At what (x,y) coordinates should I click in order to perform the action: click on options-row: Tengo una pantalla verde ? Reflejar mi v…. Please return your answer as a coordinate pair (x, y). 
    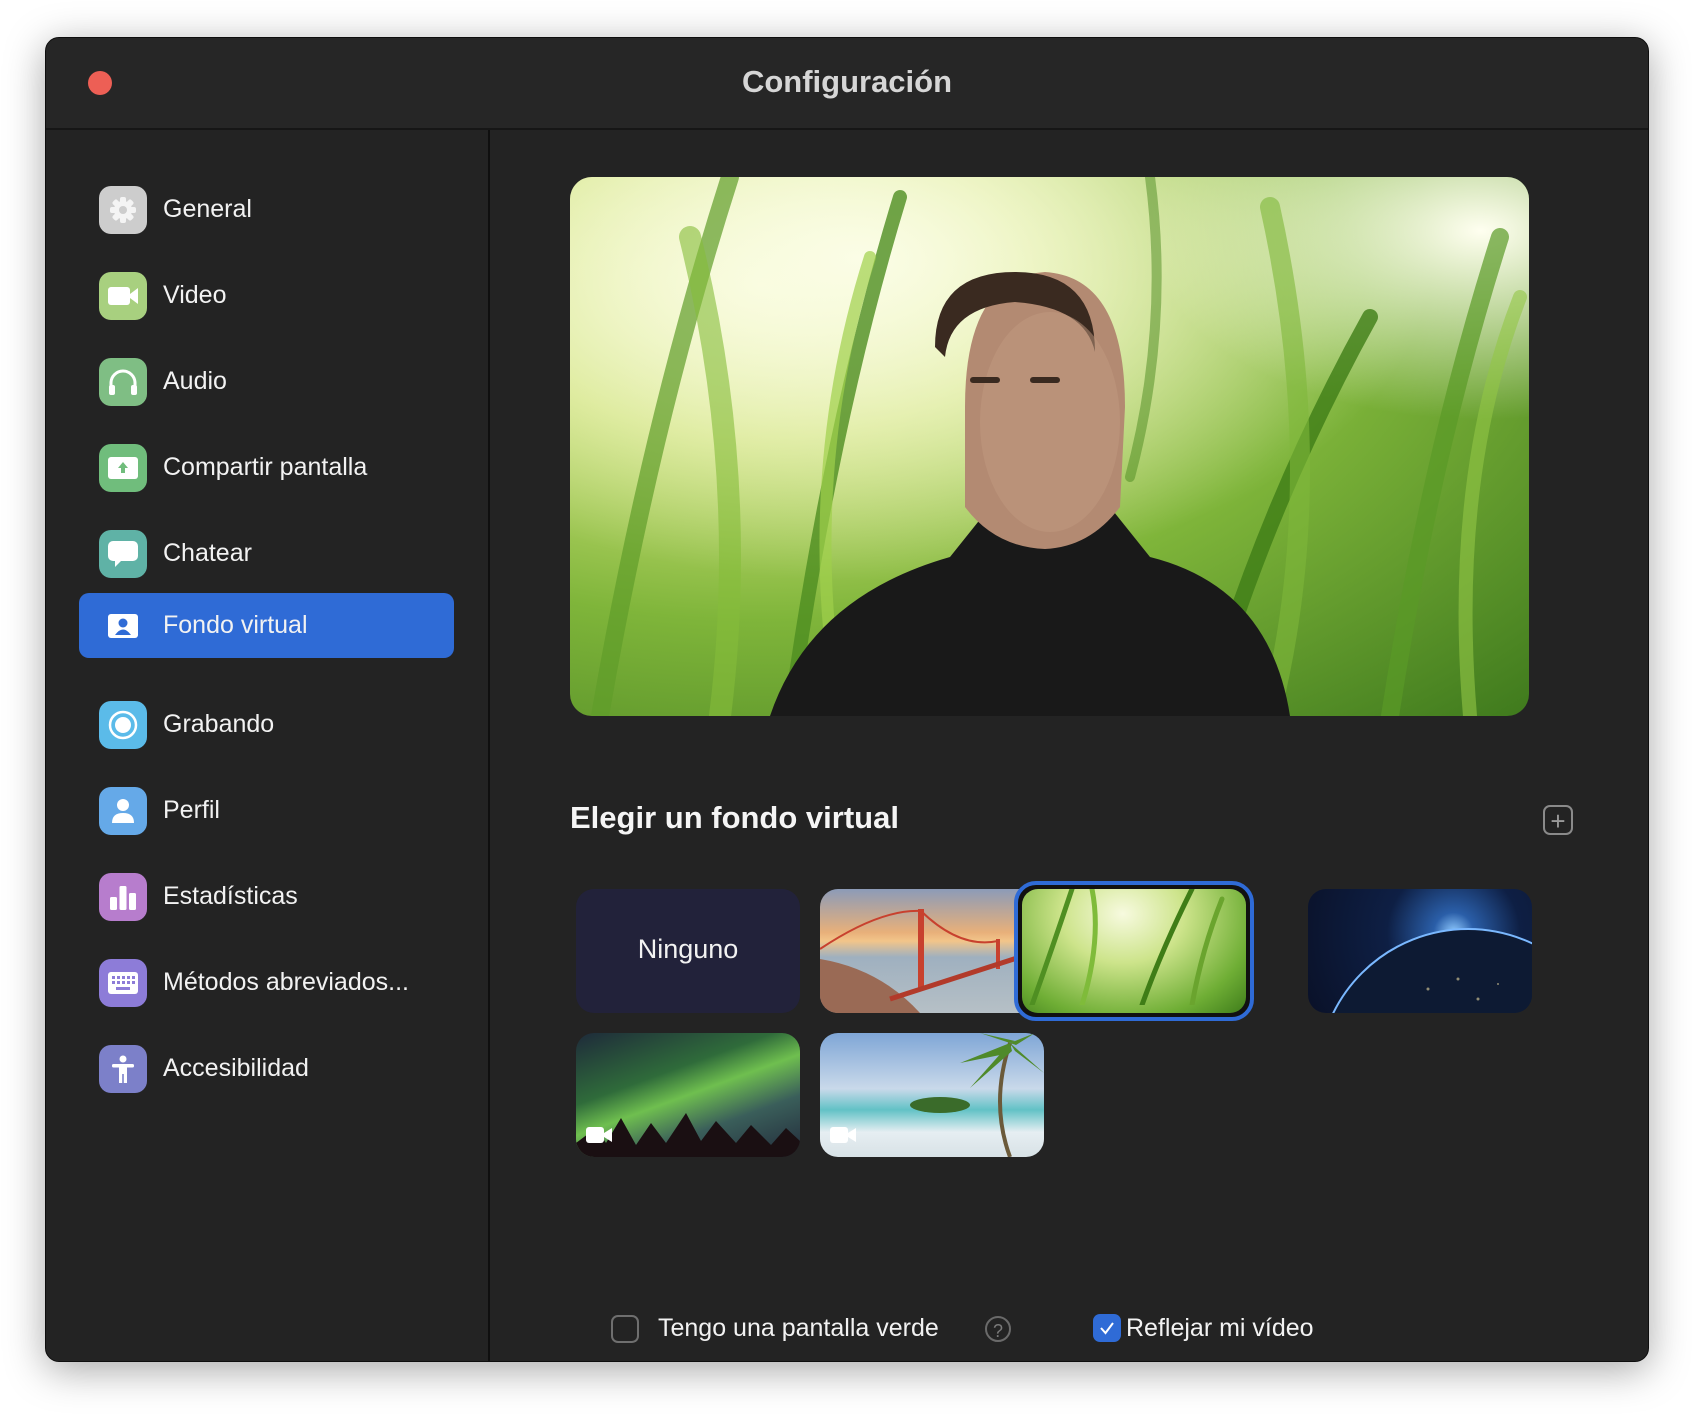
    Looking at the image, I should click on (1069, 1333).